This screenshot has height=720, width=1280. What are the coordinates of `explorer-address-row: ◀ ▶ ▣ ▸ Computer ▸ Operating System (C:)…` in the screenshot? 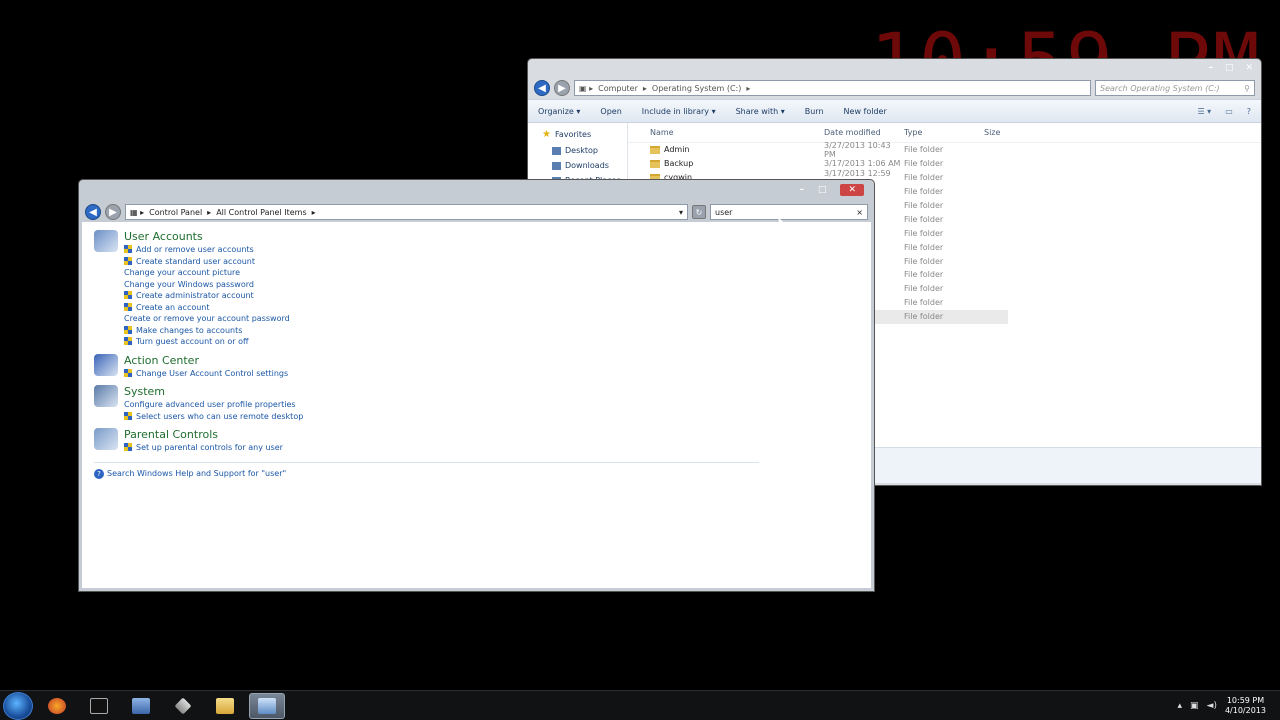 It's located at (894, 88).